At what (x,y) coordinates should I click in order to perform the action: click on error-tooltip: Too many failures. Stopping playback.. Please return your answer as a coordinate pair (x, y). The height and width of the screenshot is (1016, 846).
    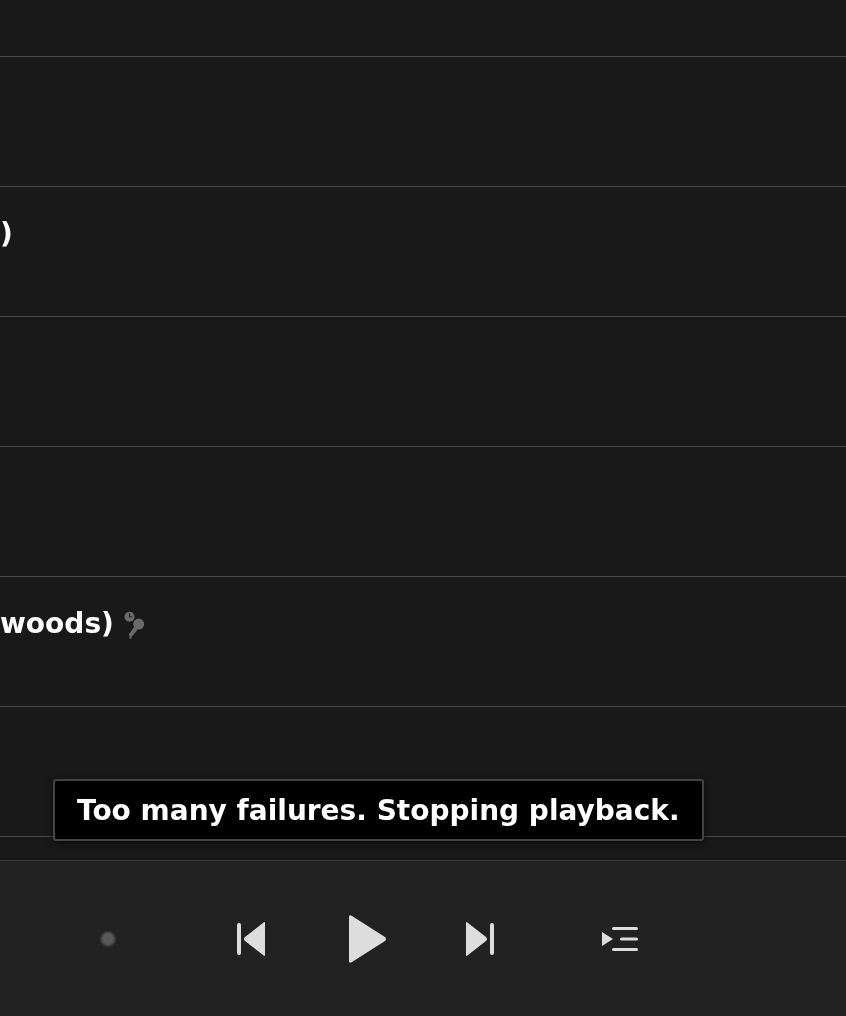
    Looking at the image, I should click on (378, 810).